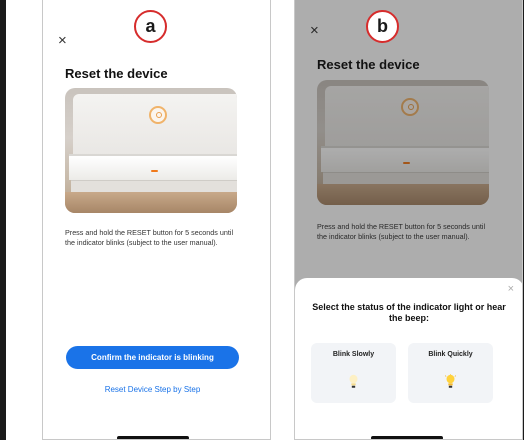 The image size is (524, 440). What do you see at coordinates (153, 167) in the screenshot?
I see `device-base` at bounding box center [153, 167].